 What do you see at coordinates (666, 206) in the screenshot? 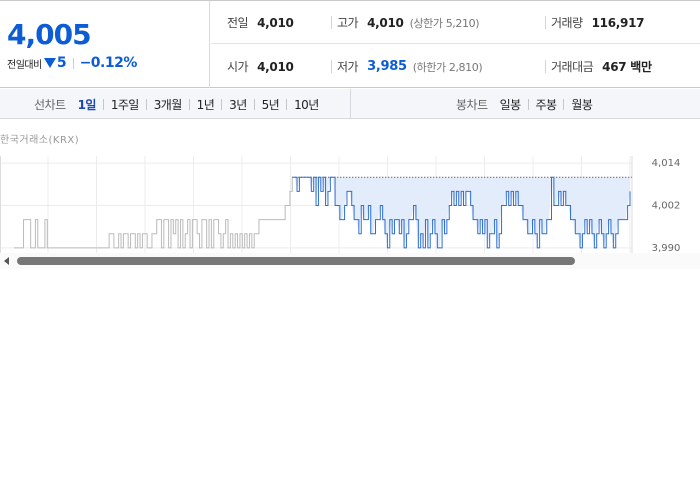
I see `y-tick-label: 4,002` at bounding box center [666, 206].